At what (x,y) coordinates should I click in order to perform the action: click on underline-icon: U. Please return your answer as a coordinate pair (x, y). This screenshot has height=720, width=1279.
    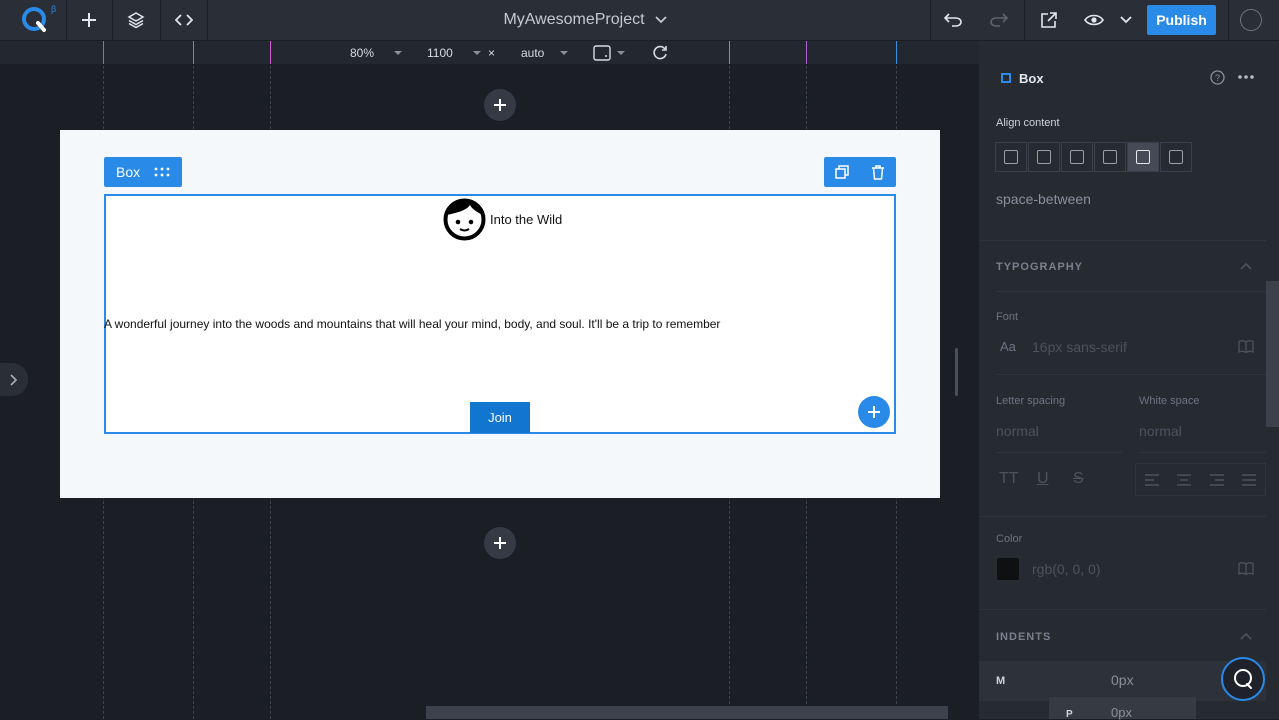
    Looking at the image, I should click on (1043, 479).